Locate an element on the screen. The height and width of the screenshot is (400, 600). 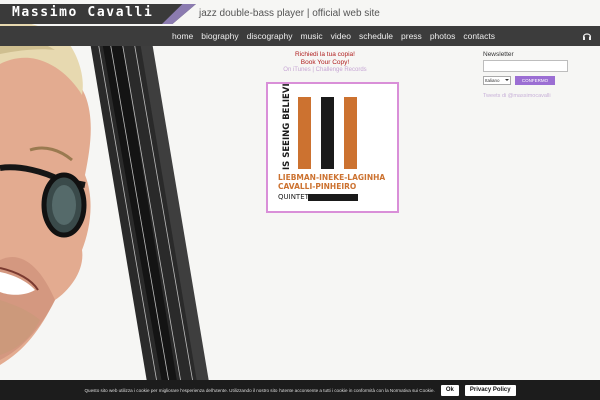
nav-item-photos: photos is located at coordinates (443, 36).